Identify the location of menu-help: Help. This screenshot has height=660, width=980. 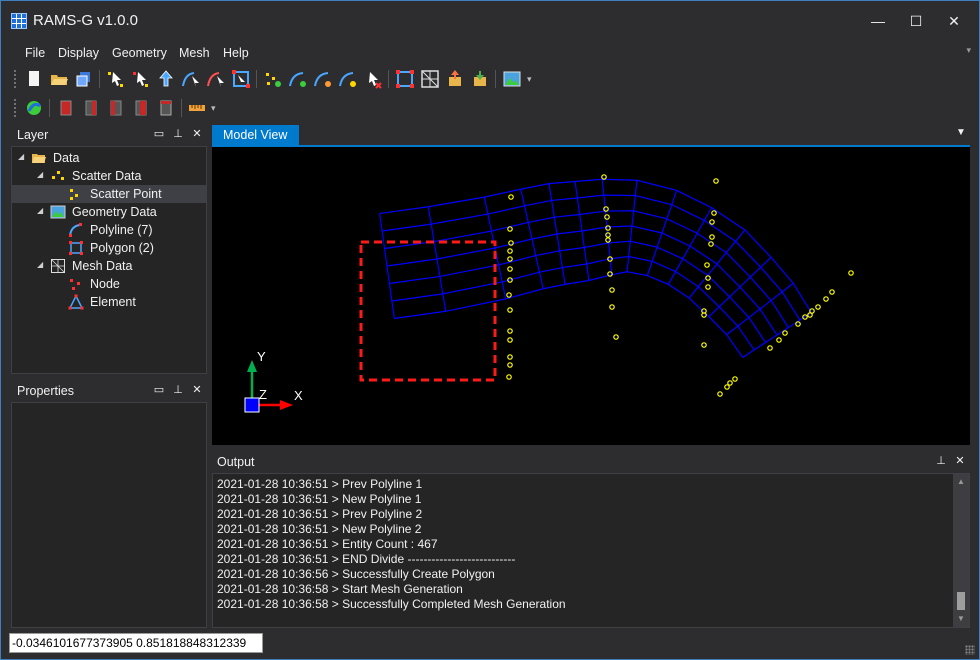
(236, 53).